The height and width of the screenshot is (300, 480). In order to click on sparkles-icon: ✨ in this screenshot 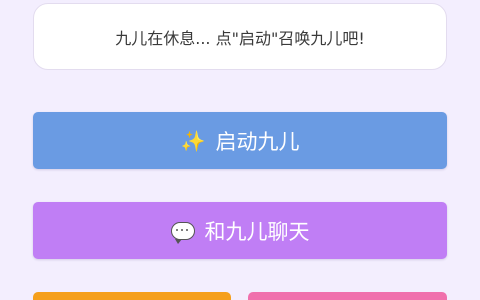, I will do `click(193, 140)`.